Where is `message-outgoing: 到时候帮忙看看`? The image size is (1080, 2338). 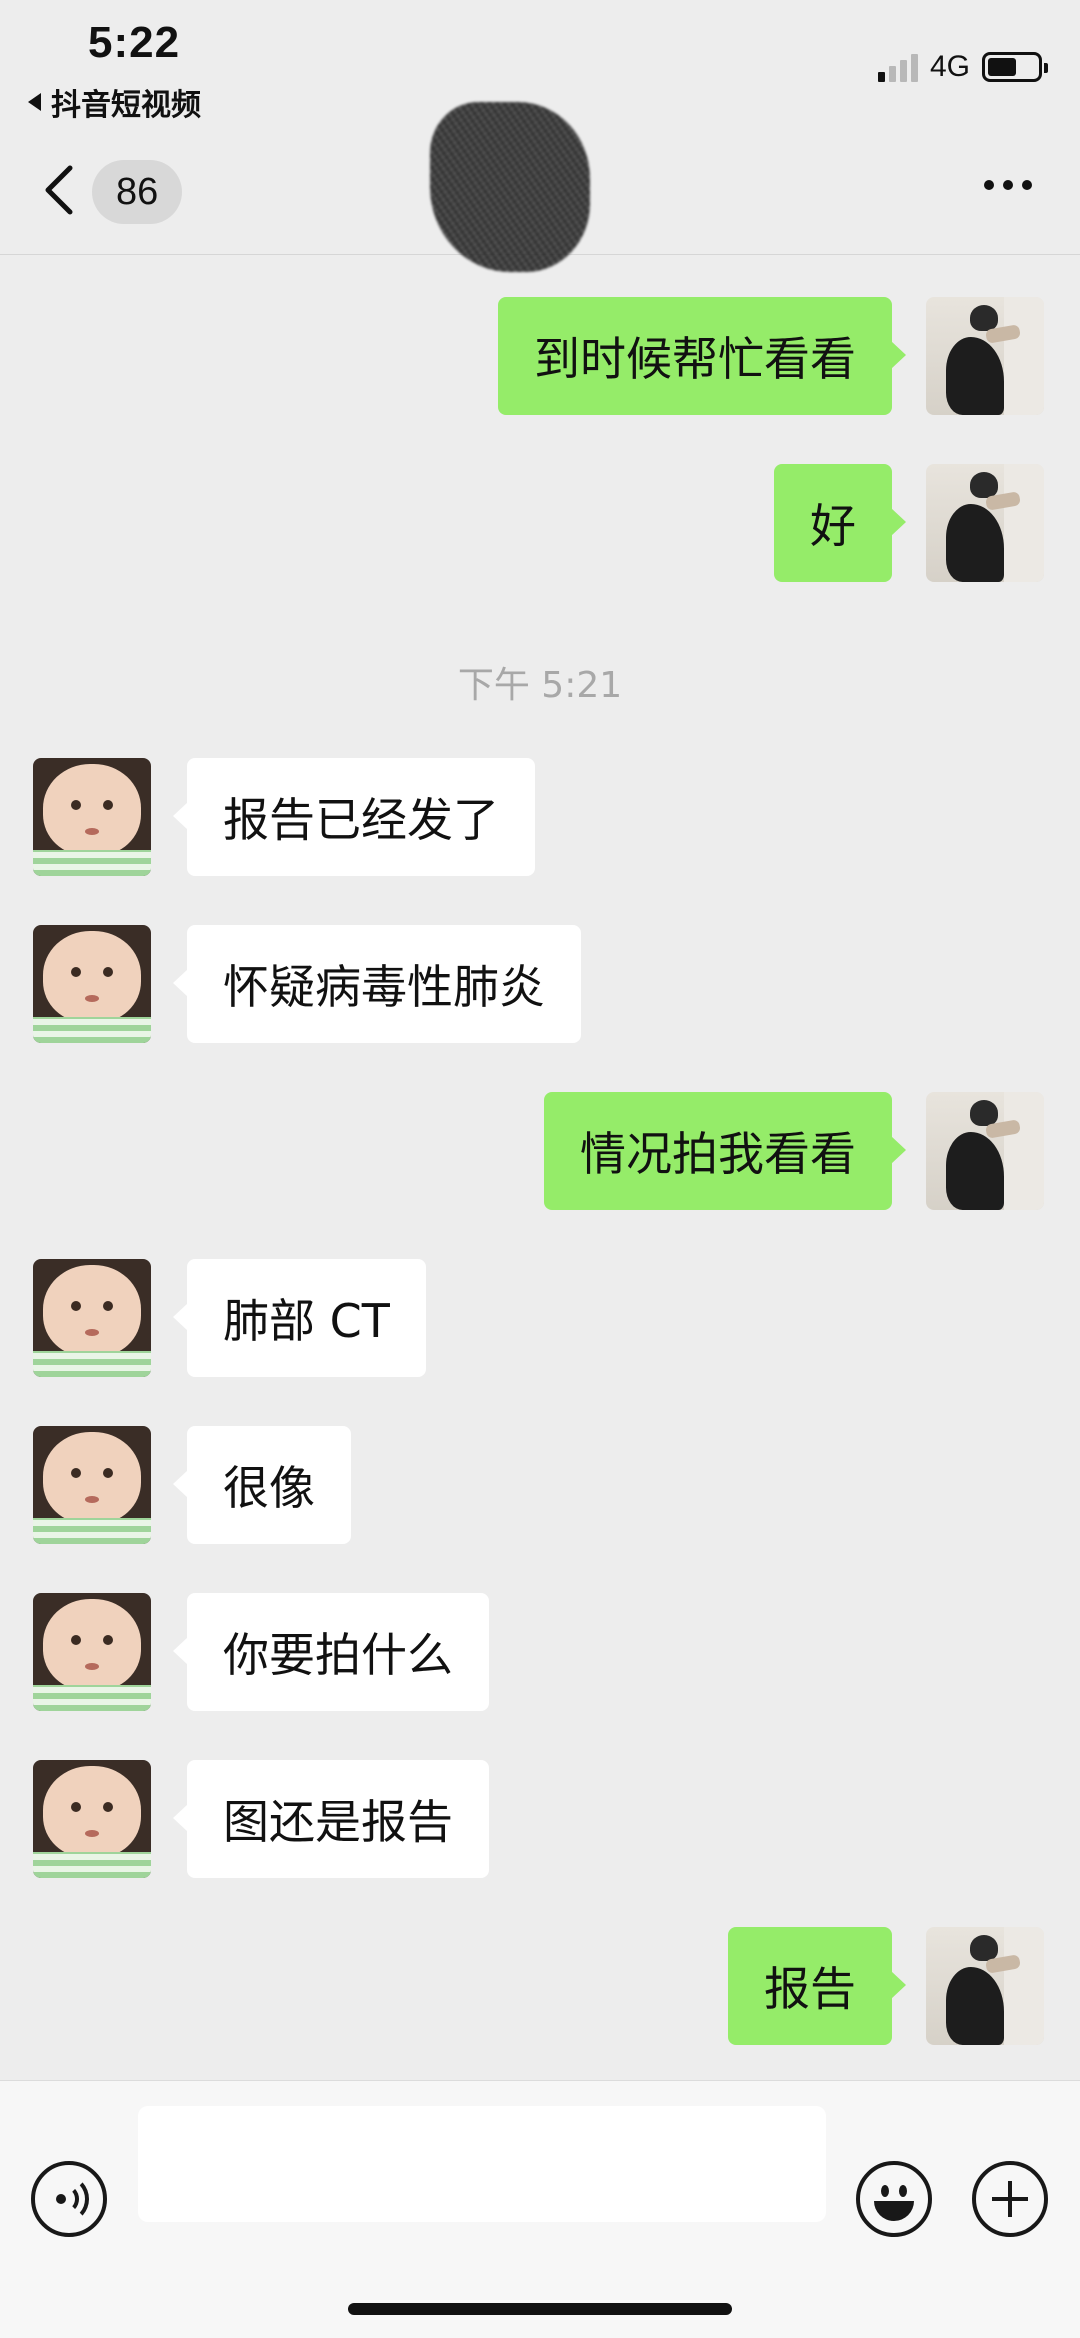 message-outgoing: 到时候帮忙看看 is located at coordinates (540, 356).